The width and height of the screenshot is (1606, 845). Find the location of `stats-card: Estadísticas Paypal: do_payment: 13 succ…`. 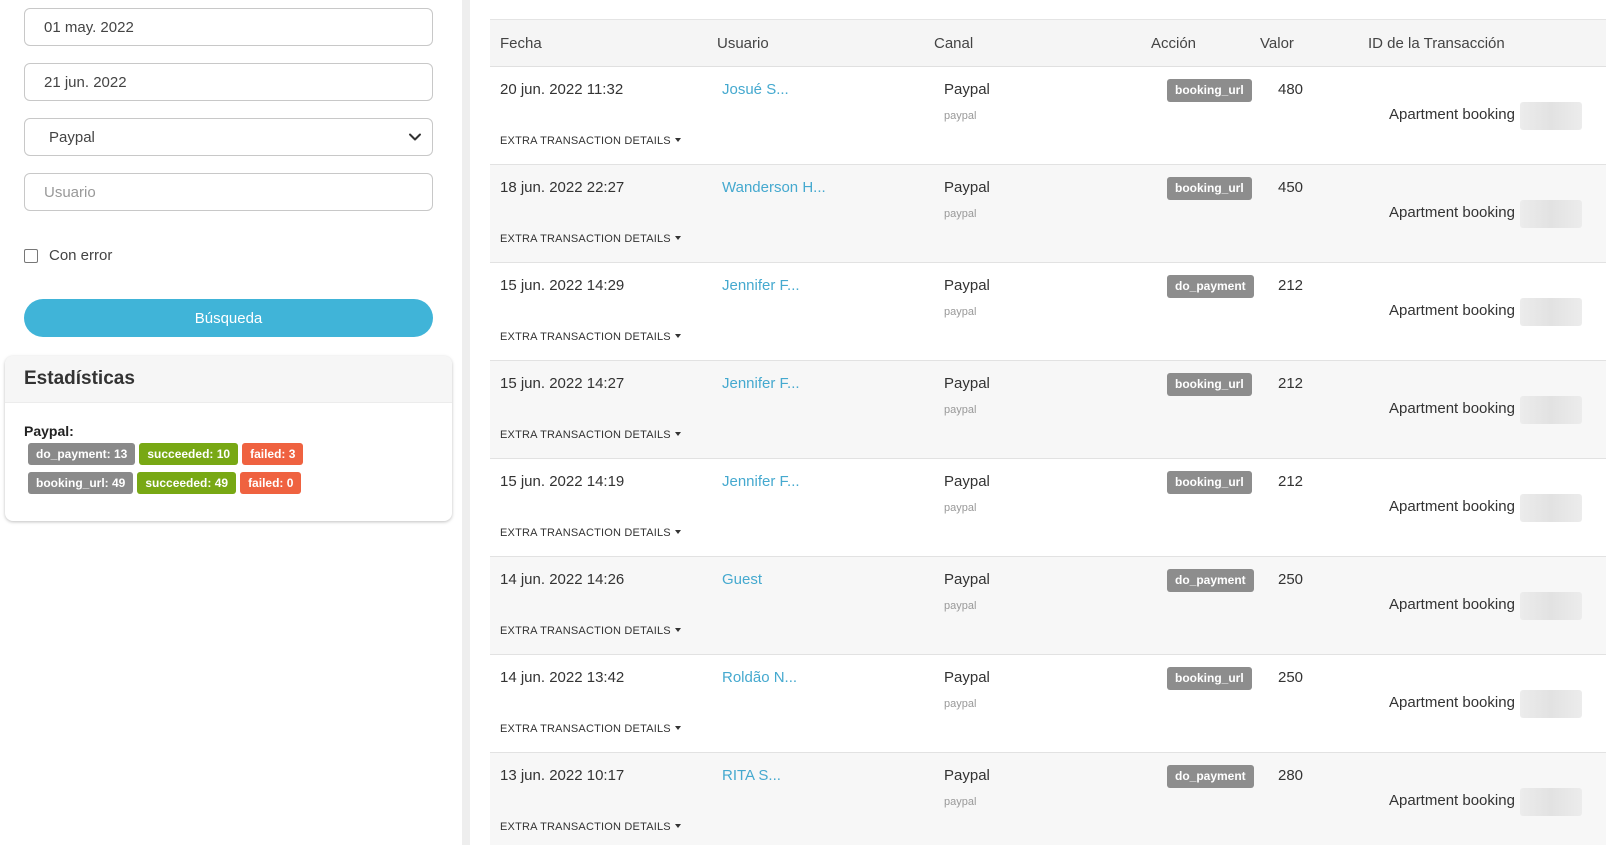

stats-card: Estadísticas Paypal: do_payment: 13 succ… is located at coordinates (228, 438).